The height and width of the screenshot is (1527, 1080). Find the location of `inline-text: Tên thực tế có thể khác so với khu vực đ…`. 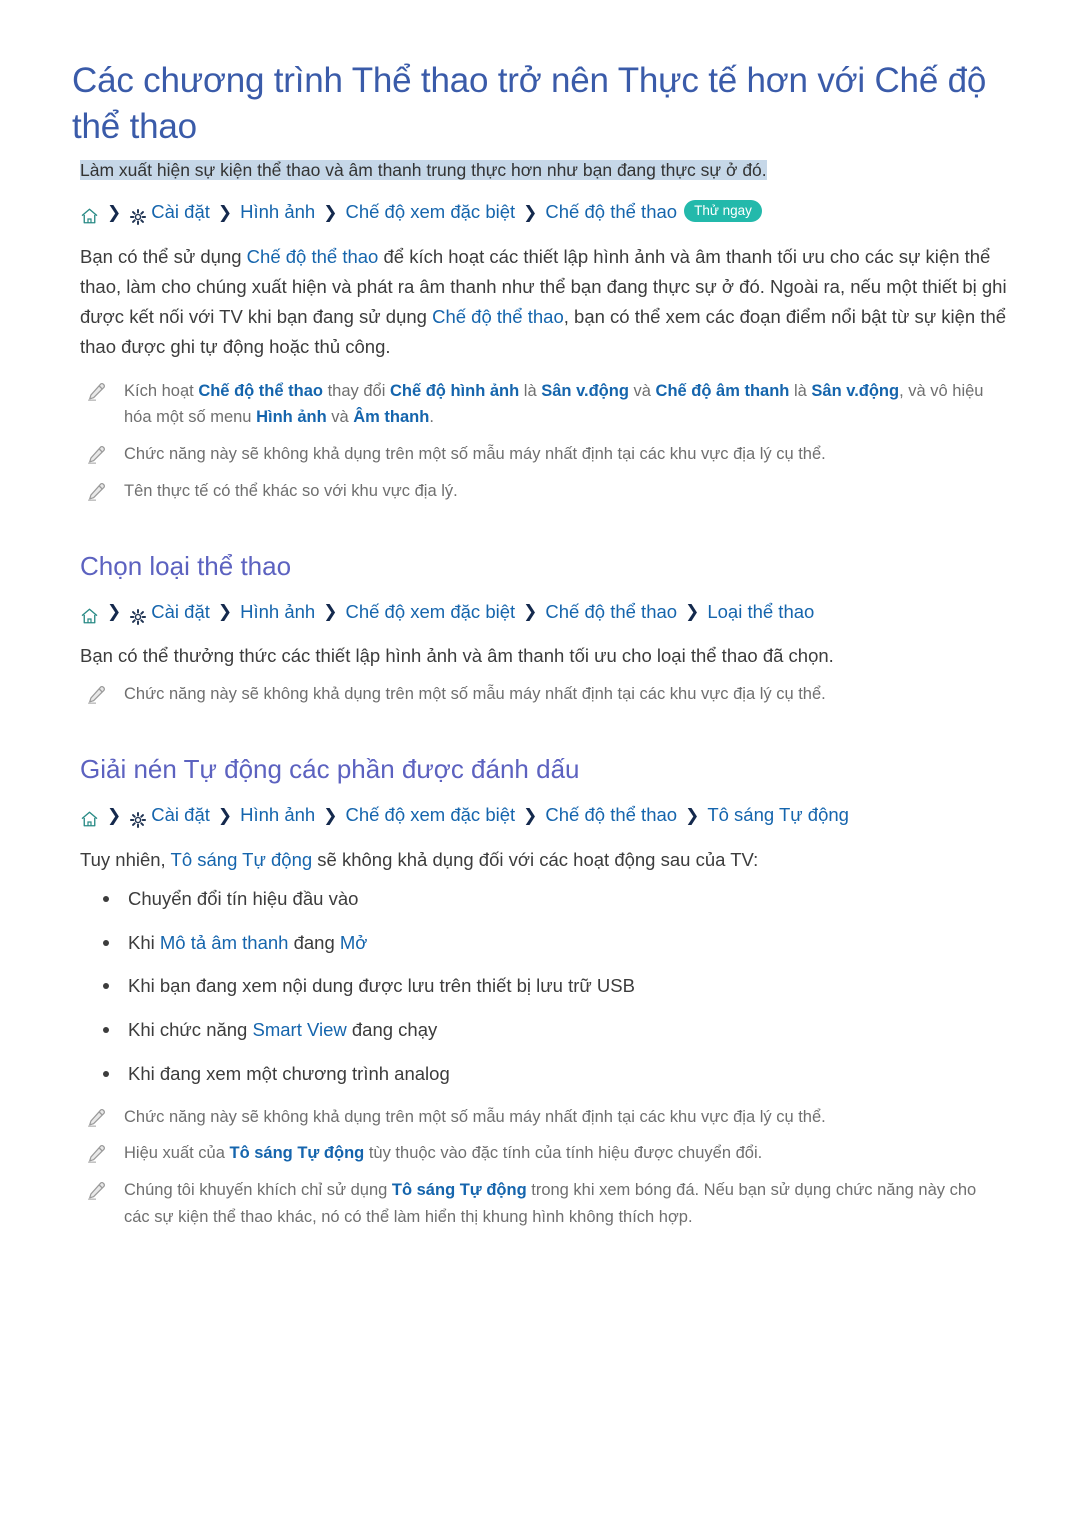

inline-text: Tên thực tế có thể khác so với khu vực đ… is located at coordinates (291, 490).